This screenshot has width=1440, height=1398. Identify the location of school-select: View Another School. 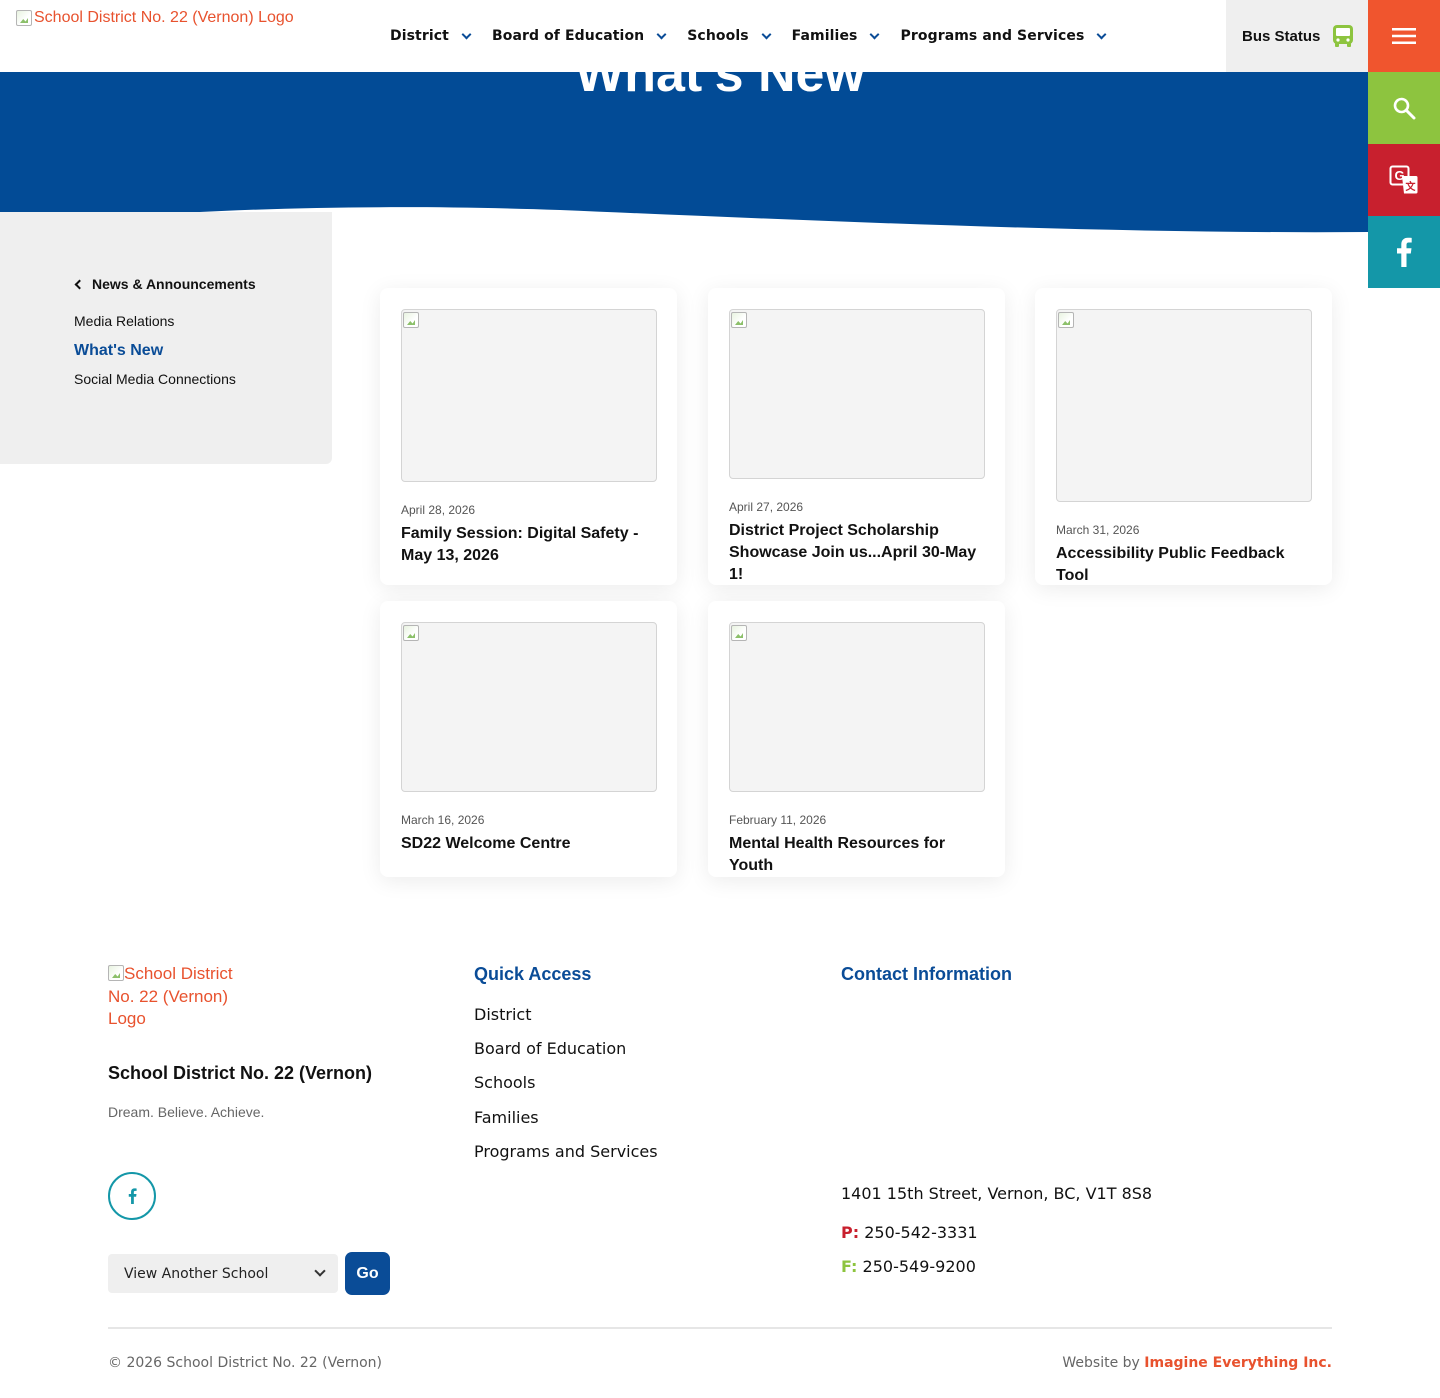
(223, 1273).